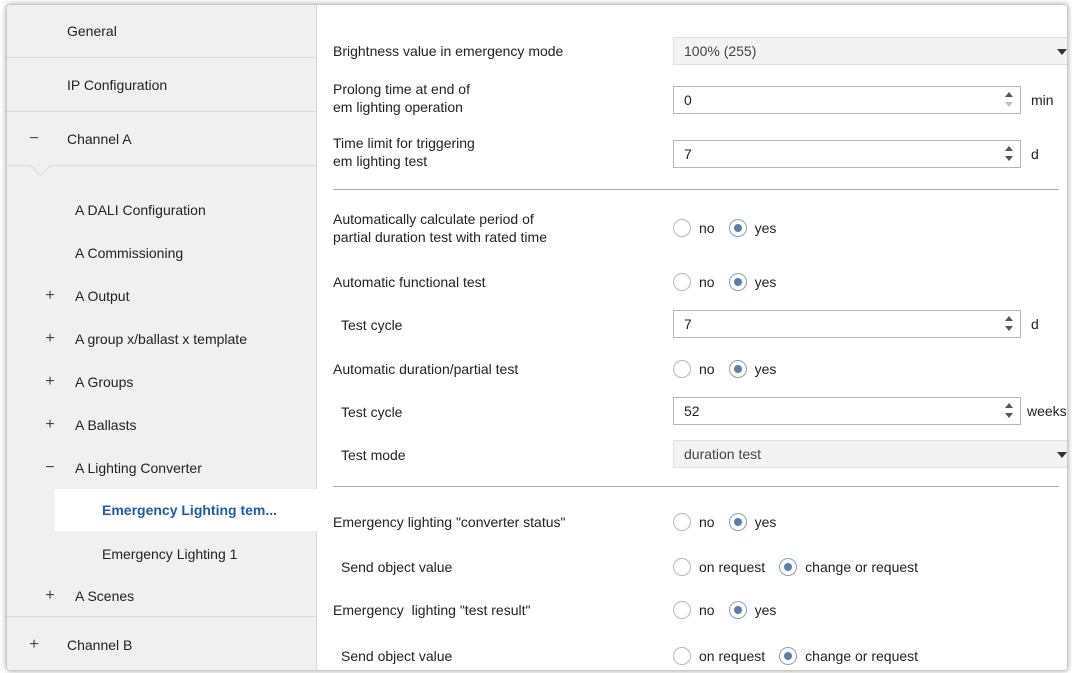 The height and width of the screenshot is (673, 1072). What do you see at coordinates (870, 454) in the screenshot?
I see `test-mode-select: duration test` at bounding box center [870, 454].